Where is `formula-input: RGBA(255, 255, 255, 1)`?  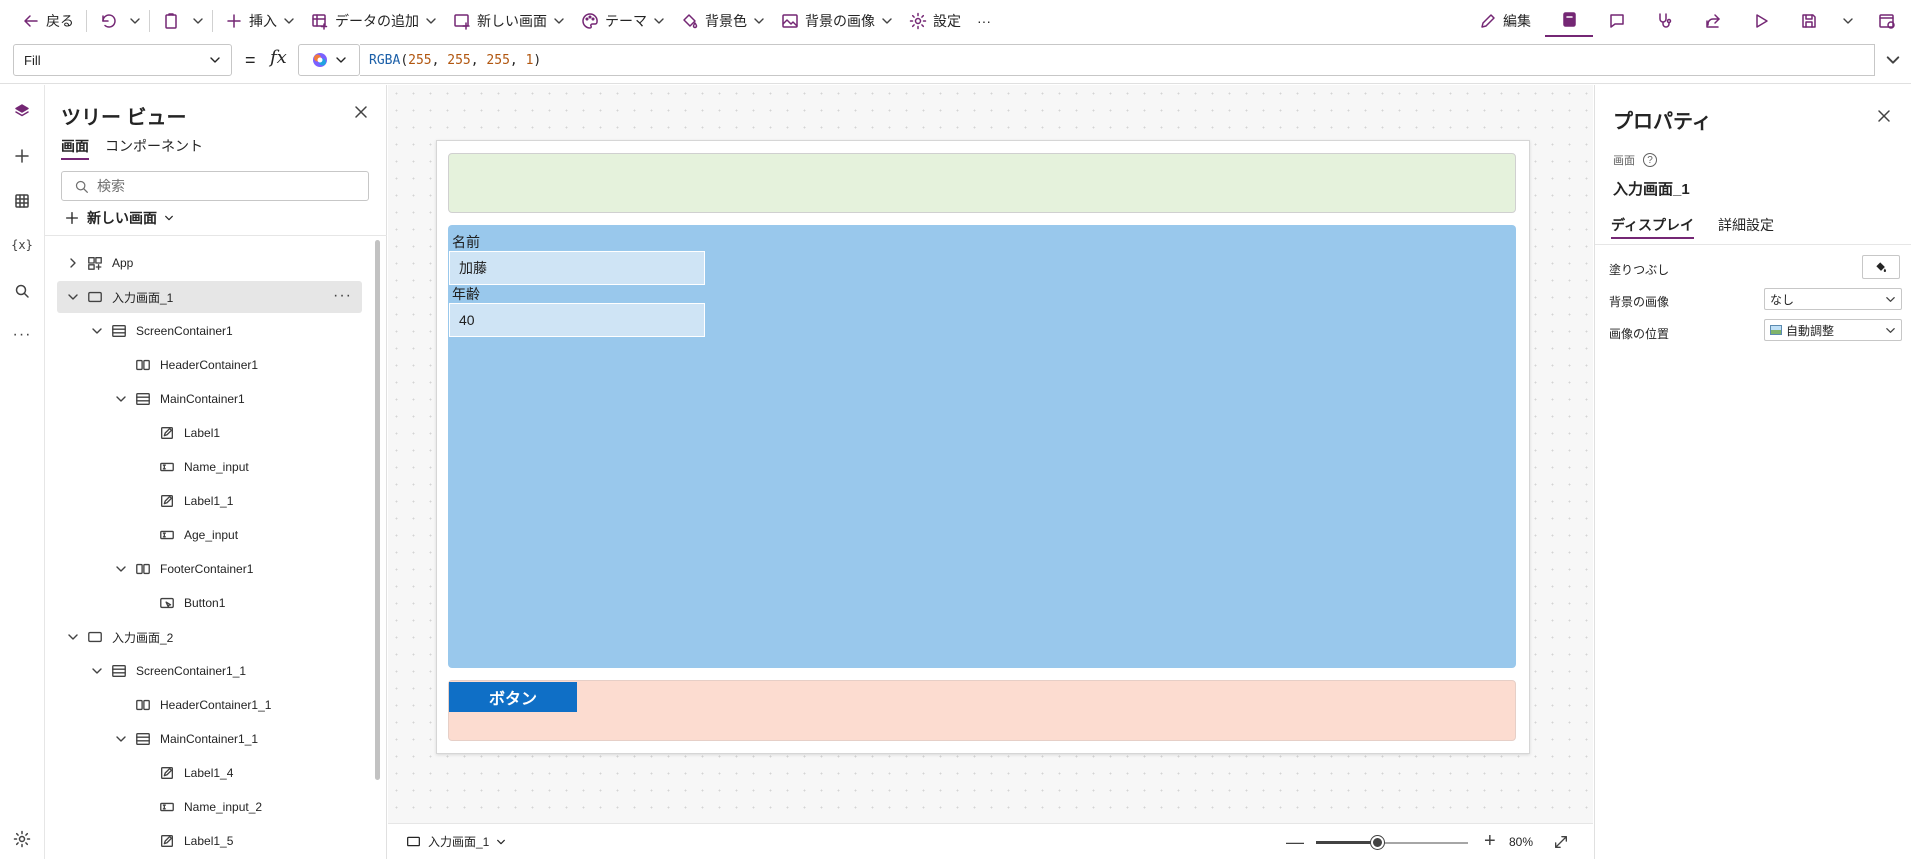 formula-input: RGBA(255, 255, 255, 1) is located at coordinates (1117, 60).